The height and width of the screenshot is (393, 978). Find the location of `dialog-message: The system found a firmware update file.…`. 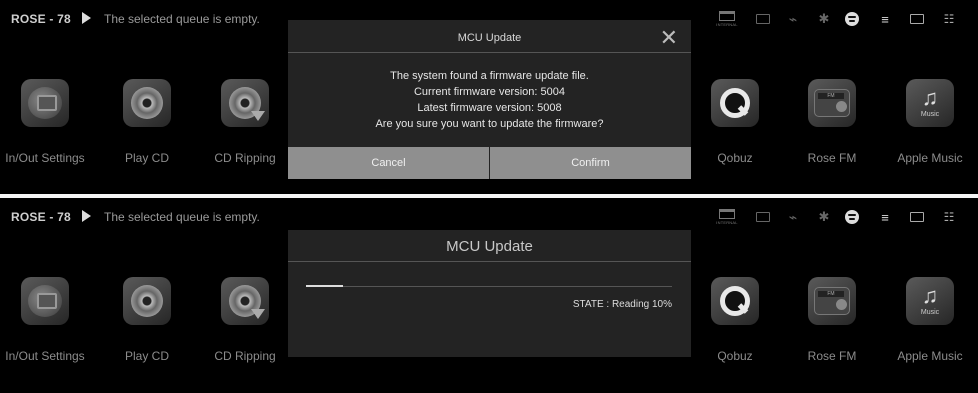

dialog-message: The system found a firmware update file.… is located at coordinates (489, 100).